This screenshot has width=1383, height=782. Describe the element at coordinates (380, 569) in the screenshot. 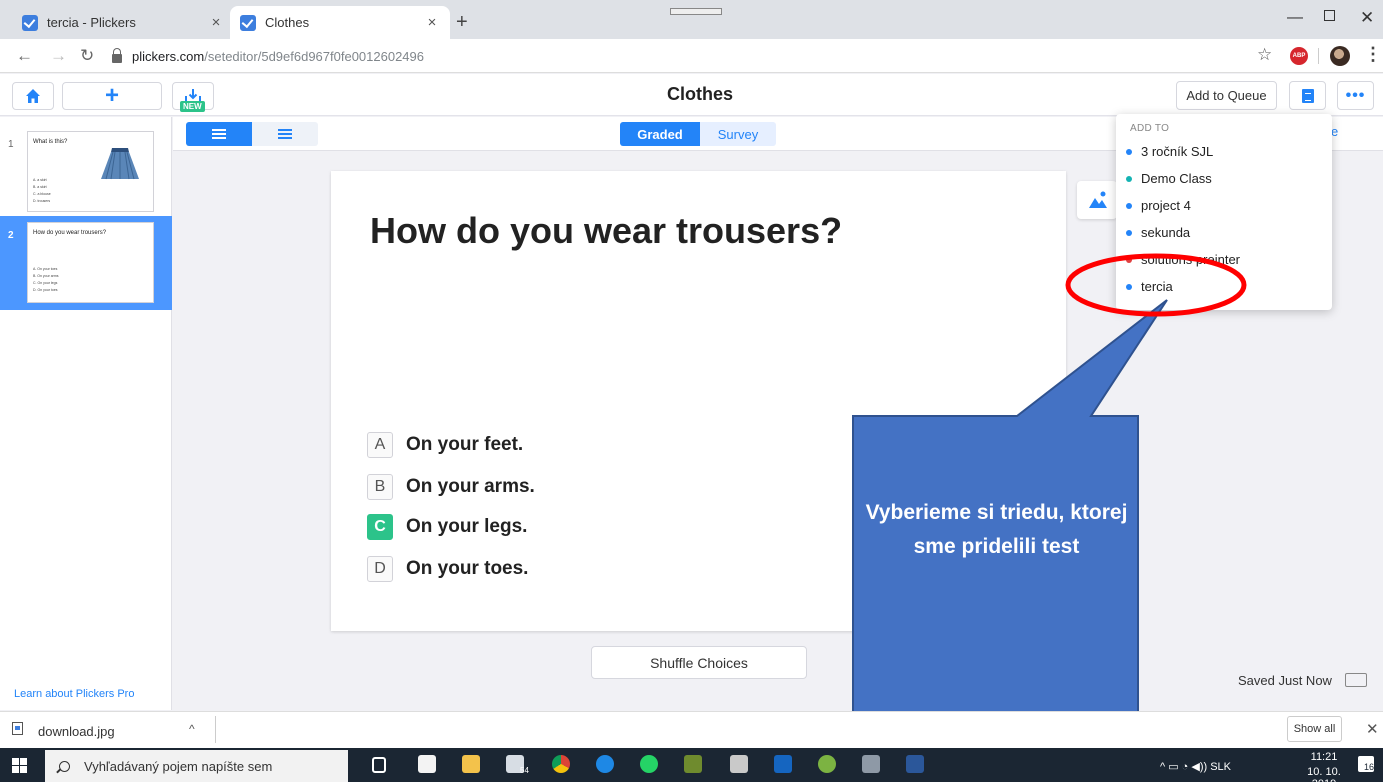

I see `choice-letter: D` at that location.